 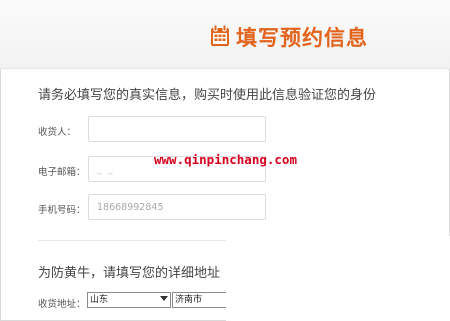 I want to click on city-value: 济南市, so click(x=189, y=300).